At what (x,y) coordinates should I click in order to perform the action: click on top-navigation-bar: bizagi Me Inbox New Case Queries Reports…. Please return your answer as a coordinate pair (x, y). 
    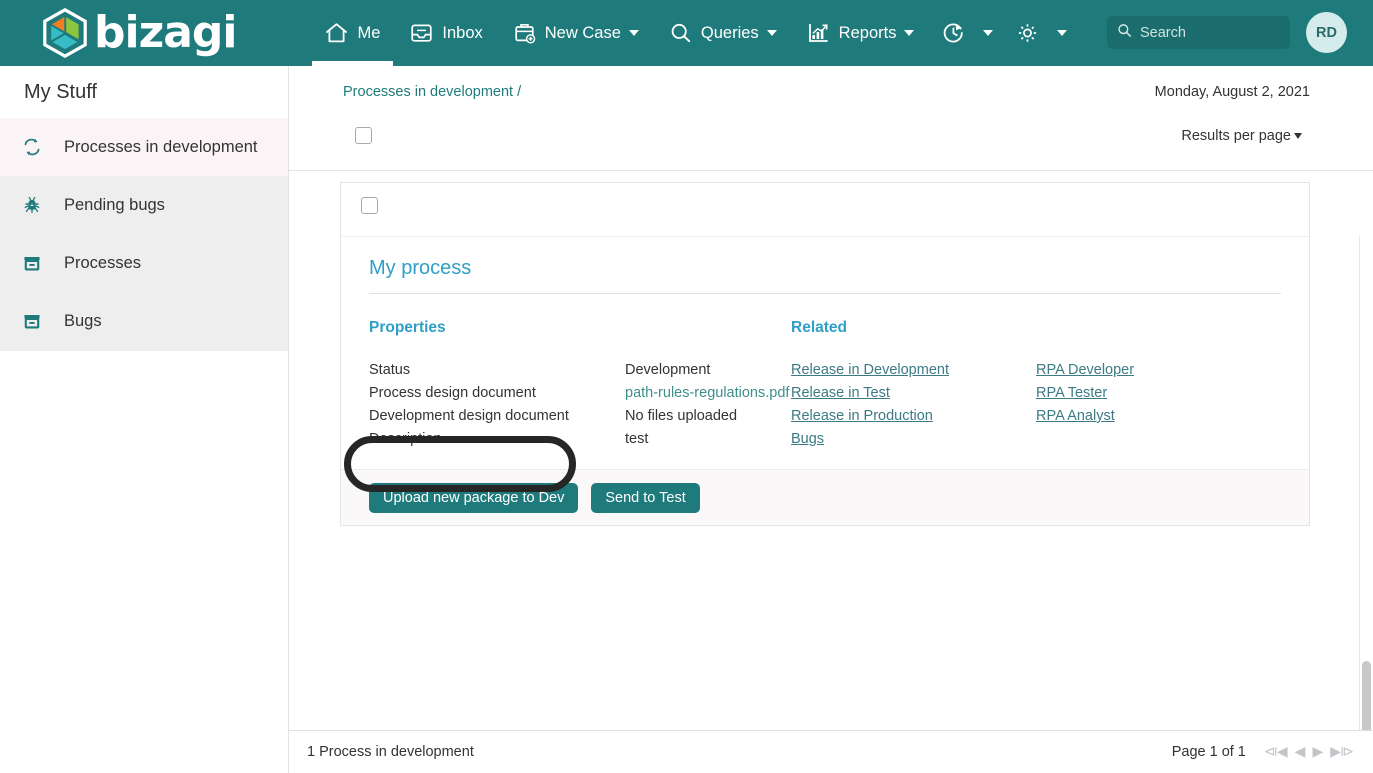
    Looking at the image, I should click on (686, 33).